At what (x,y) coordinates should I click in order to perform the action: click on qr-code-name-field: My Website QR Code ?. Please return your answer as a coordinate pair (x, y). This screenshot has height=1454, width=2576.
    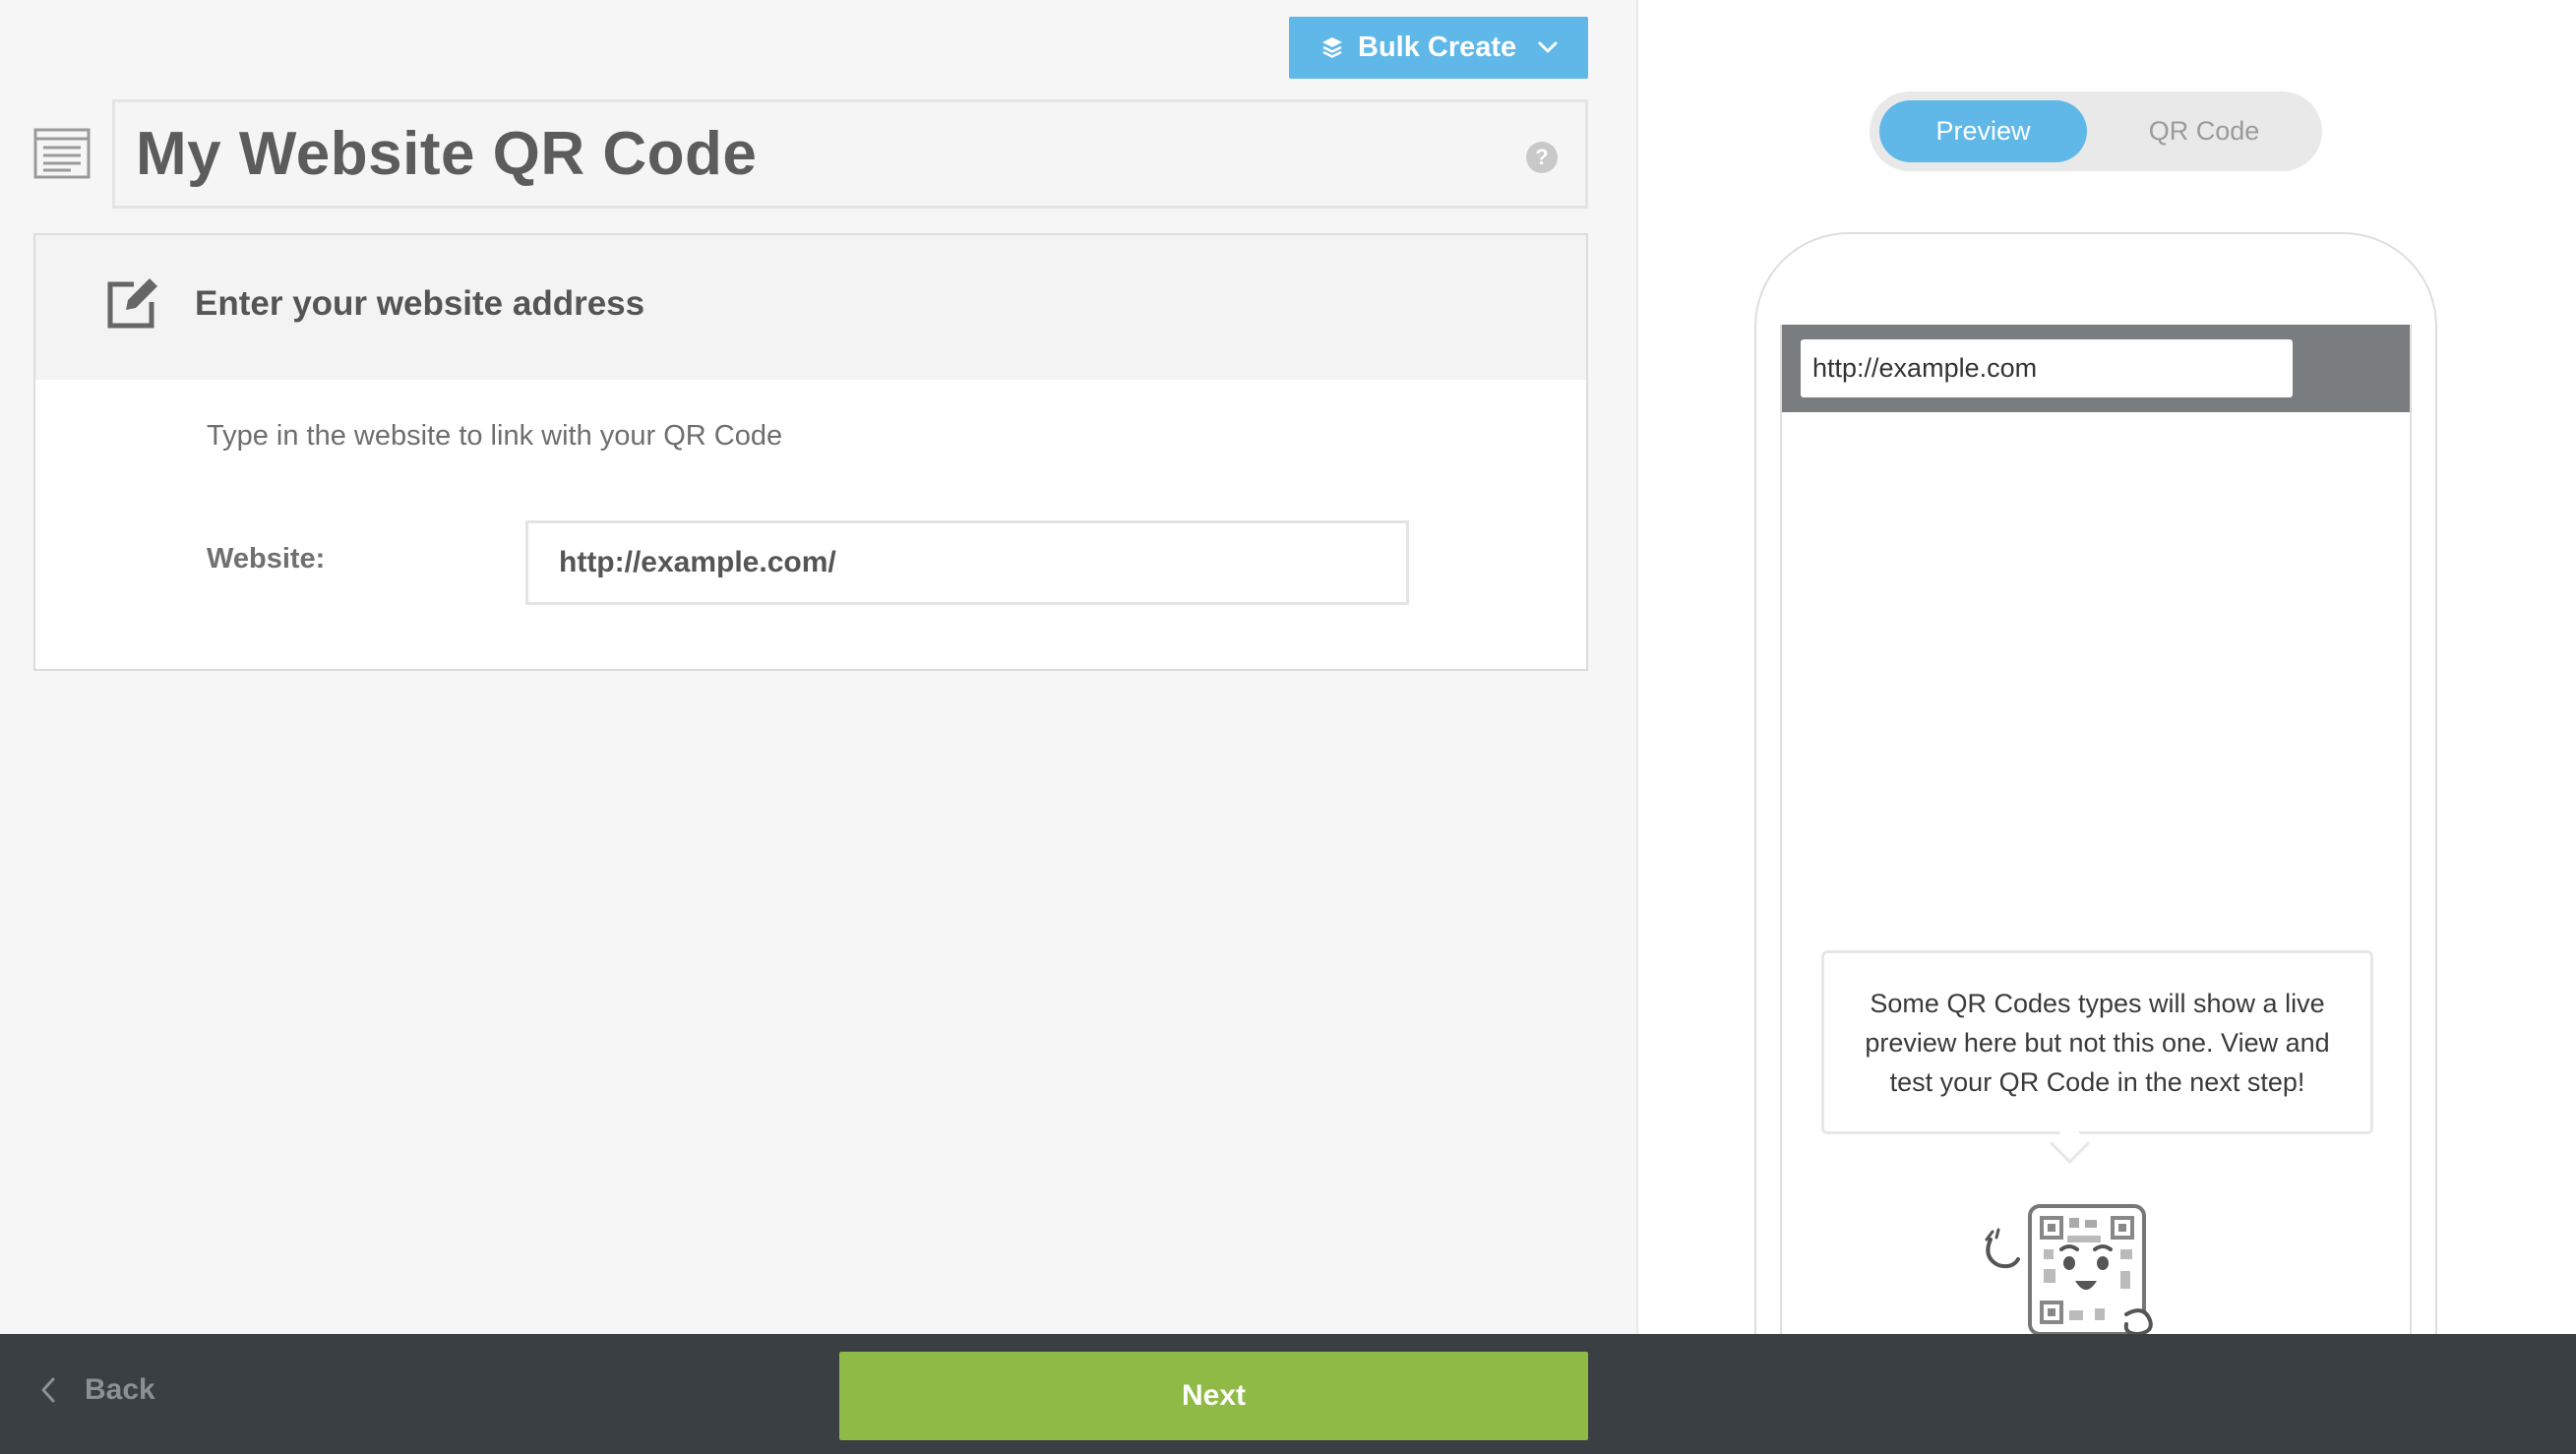
    Looking at the image, I should click on (850, 154).